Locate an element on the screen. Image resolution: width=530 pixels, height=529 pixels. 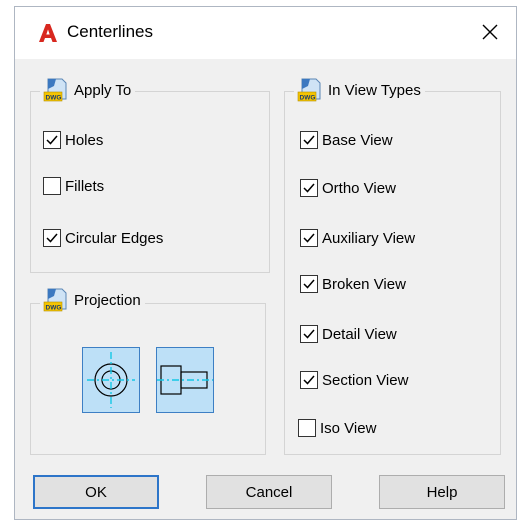
shaft-axis-icon is located at coordinates (185, 380).